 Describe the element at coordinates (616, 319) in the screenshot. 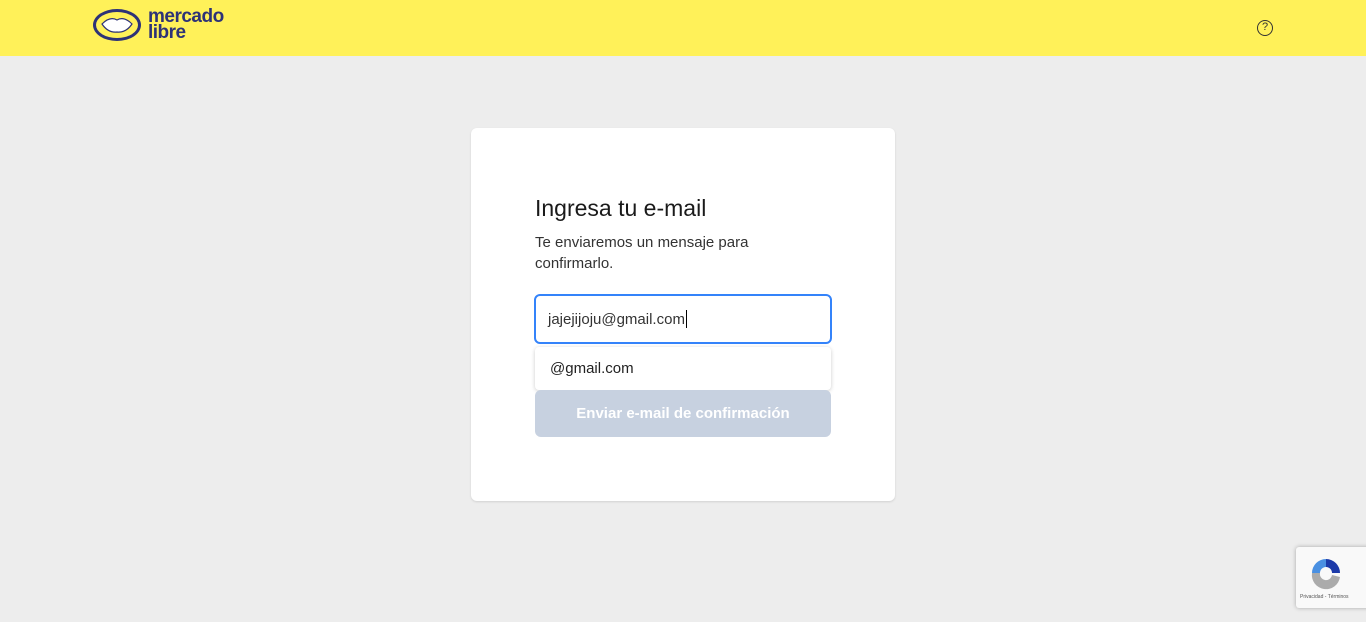

I see `email-value: jajejijoju@gmail.com` at that location.